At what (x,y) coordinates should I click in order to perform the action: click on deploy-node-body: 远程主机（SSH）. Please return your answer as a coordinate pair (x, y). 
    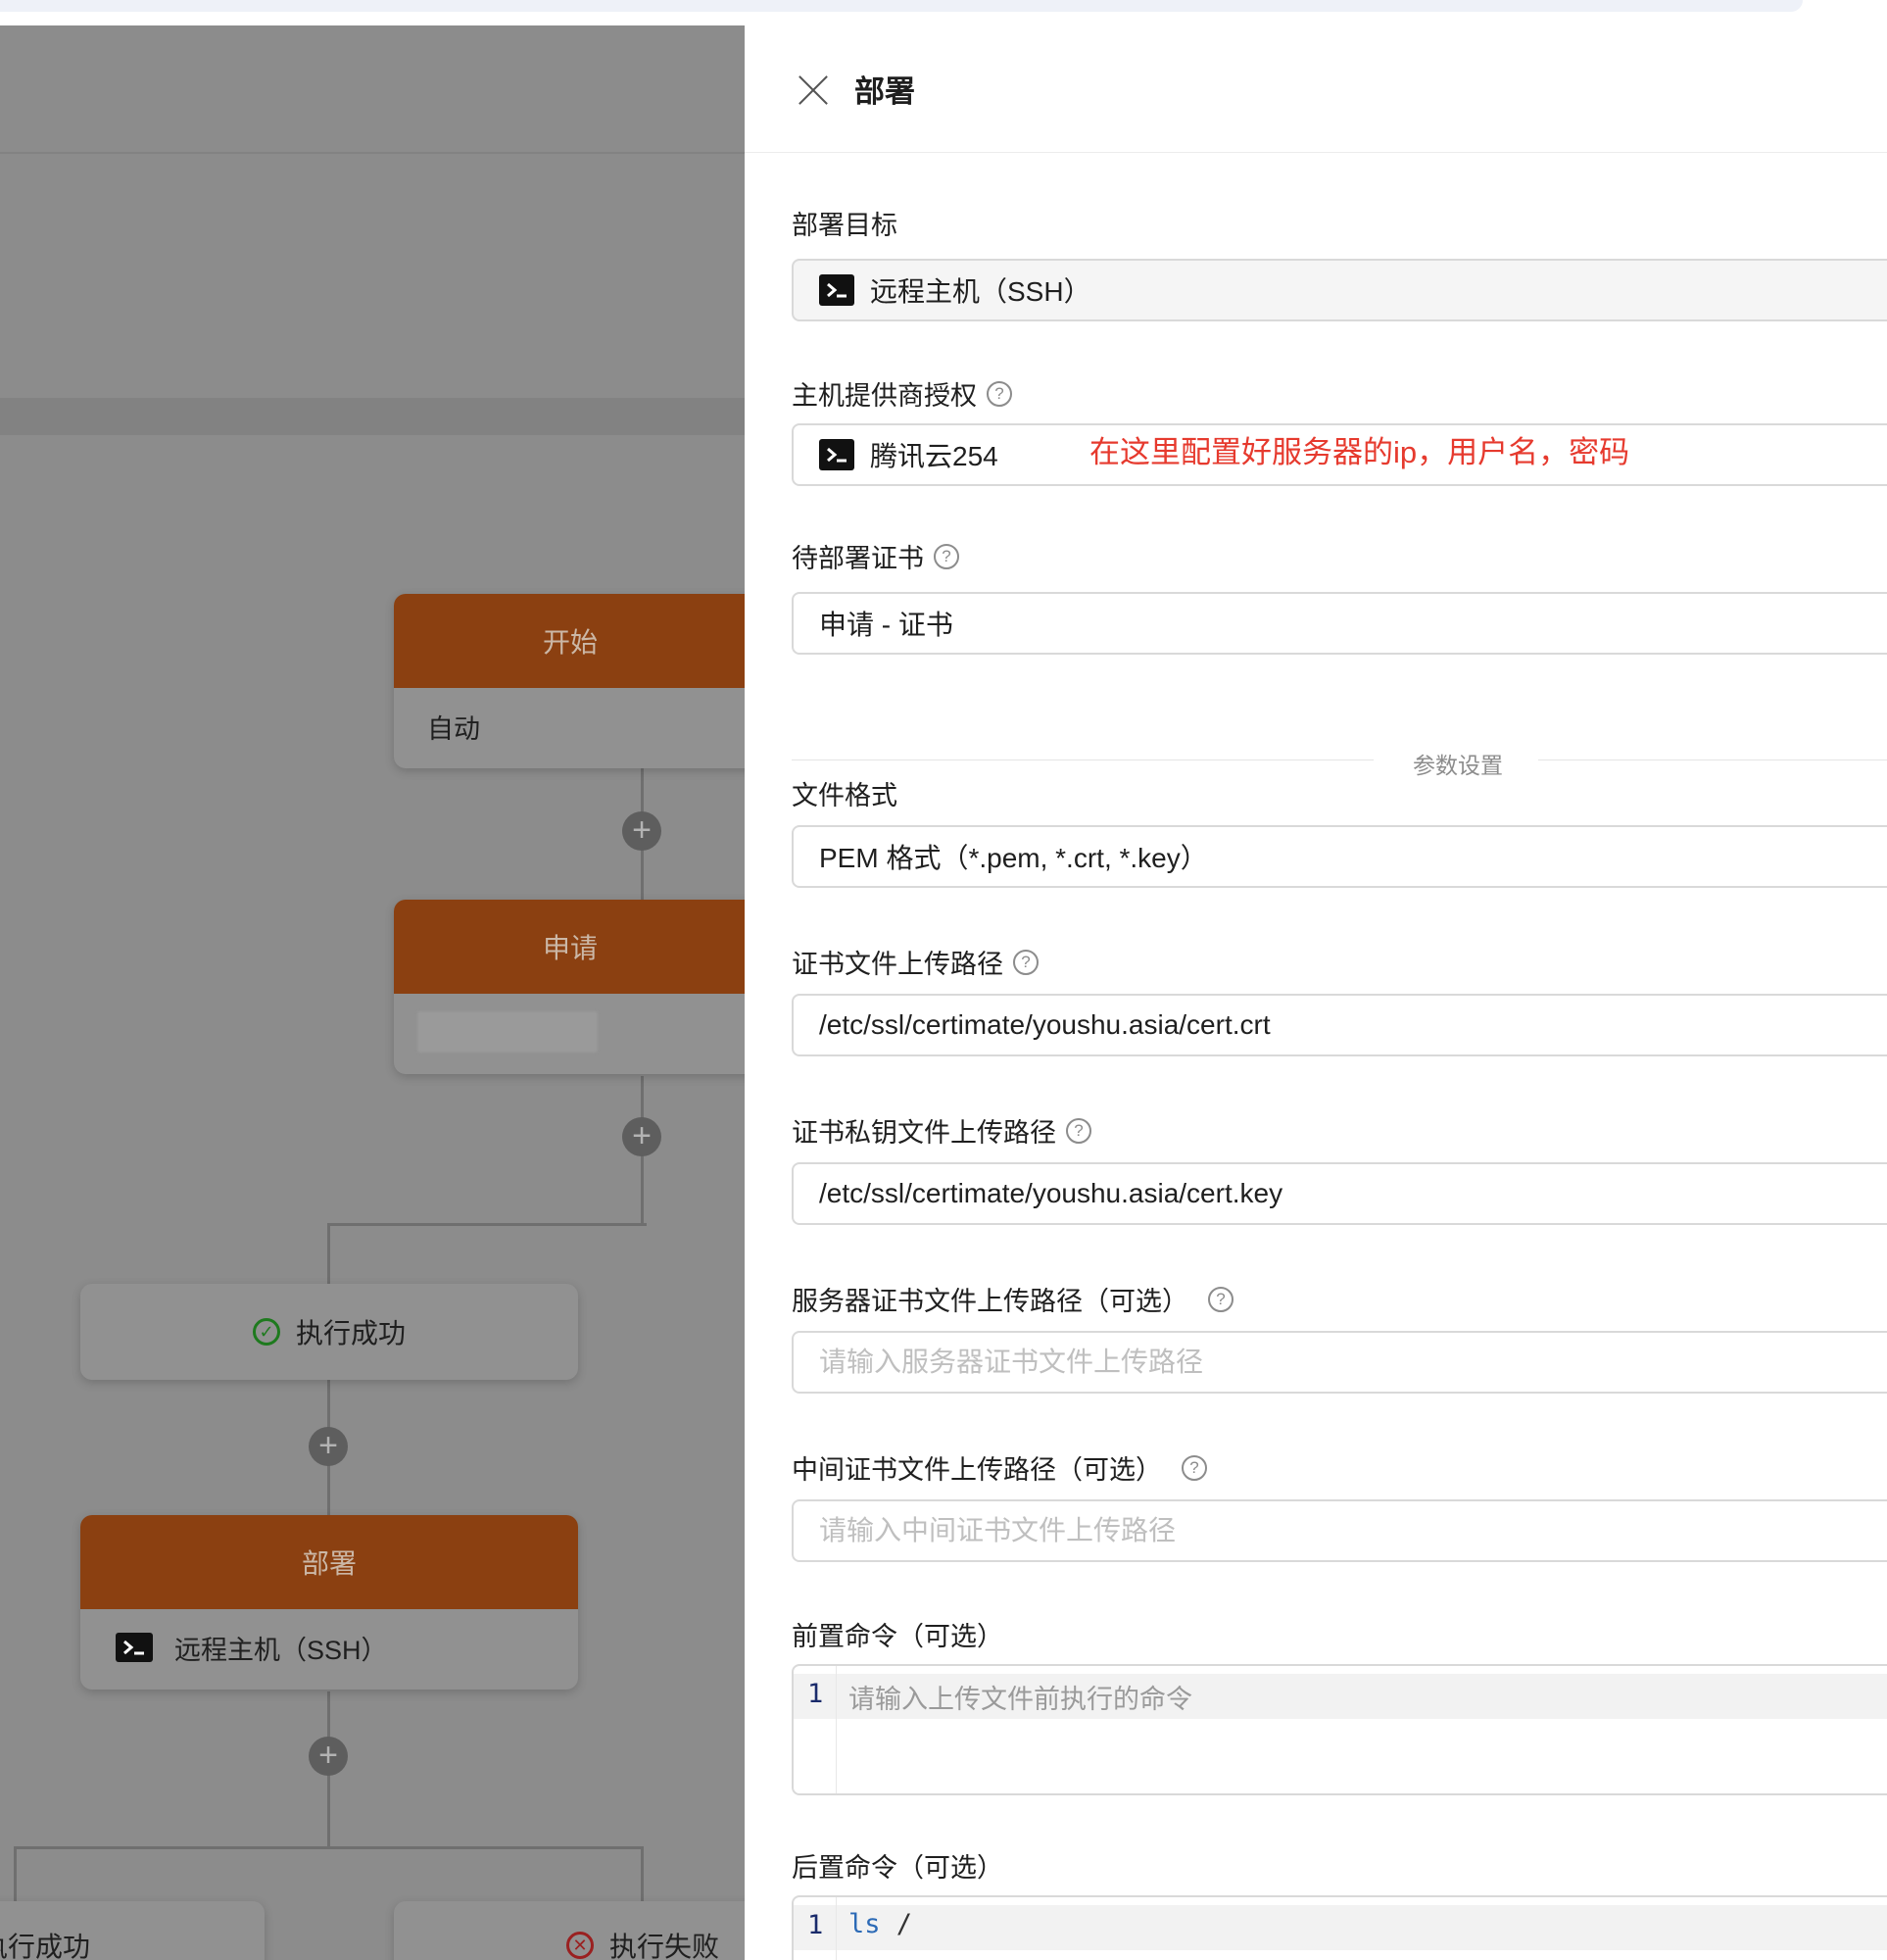
    Looking at the image, I should click on (329, 1647).